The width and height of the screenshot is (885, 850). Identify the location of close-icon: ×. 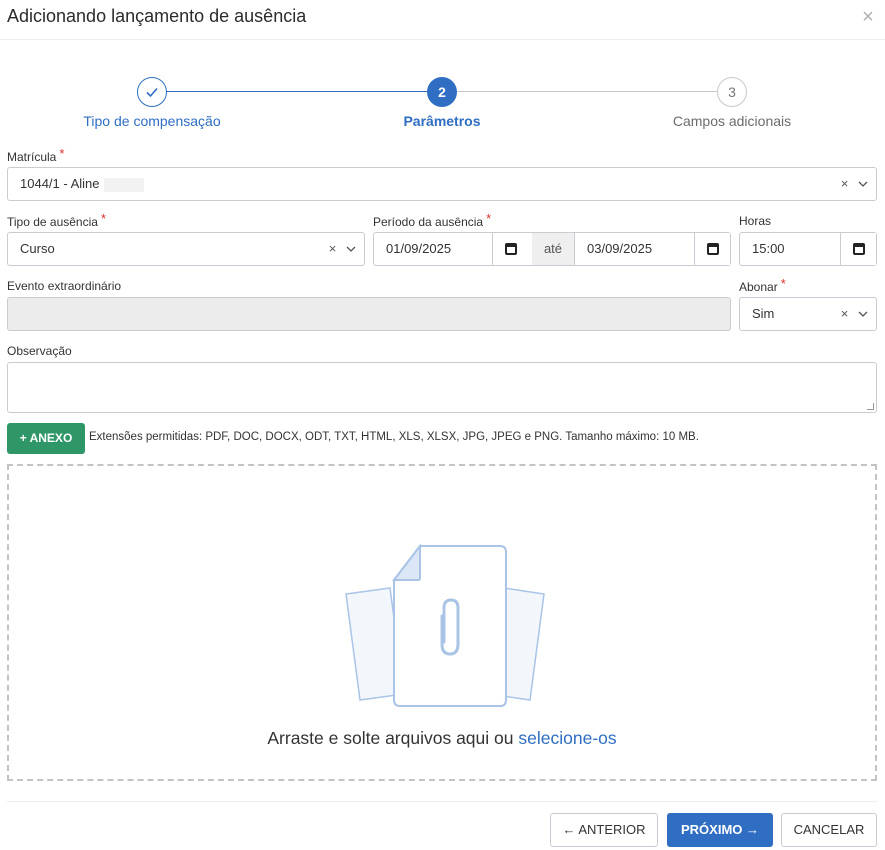
(868, 17).